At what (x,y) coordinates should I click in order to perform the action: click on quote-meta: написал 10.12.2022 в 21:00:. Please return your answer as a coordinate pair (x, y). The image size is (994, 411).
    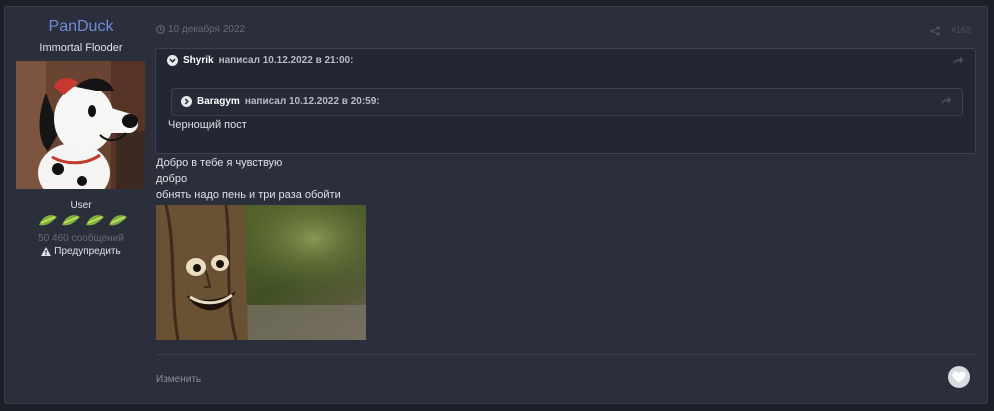
    Looking at the image, I should click on (286, 60).